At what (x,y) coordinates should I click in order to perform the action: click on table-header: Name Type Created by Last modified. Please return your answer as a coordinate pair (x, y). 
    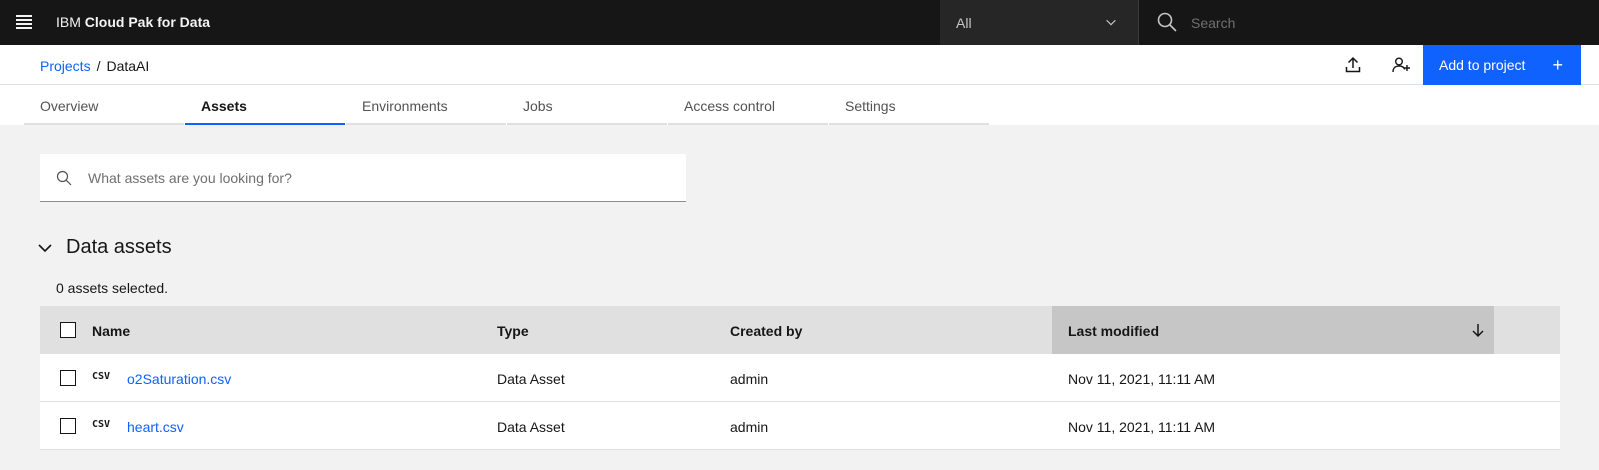
    Looking at the image, I should click on (800, 330).